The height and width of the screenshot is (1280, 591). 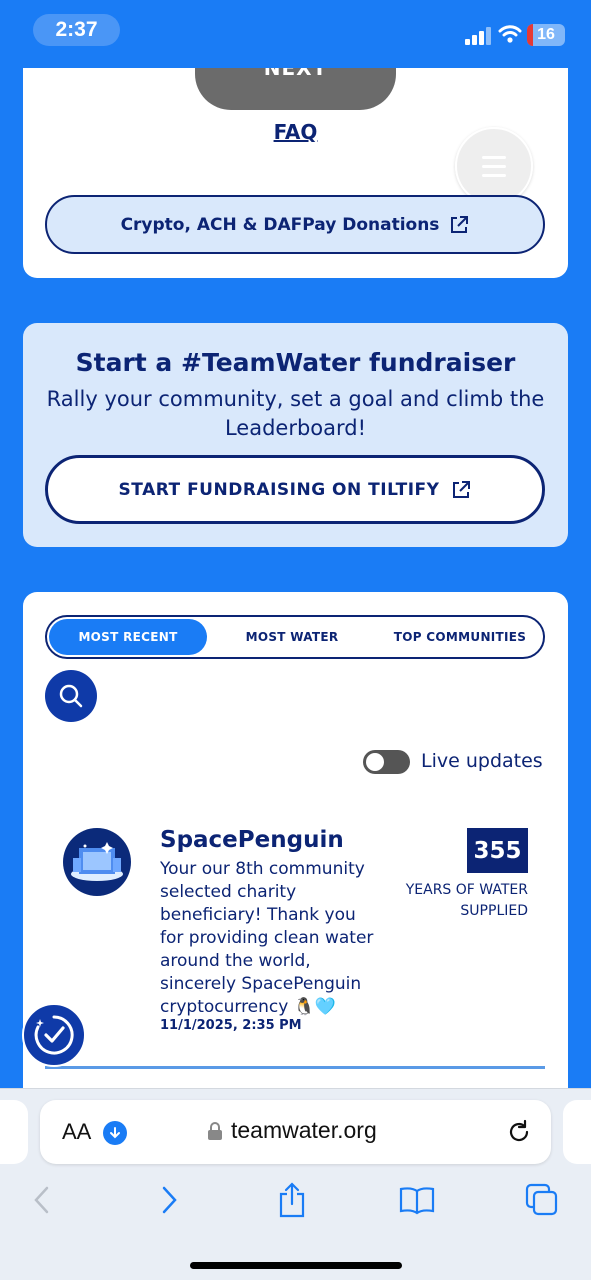 I want to click on live-updates-label: Live updates, so click(x=482, y=761).